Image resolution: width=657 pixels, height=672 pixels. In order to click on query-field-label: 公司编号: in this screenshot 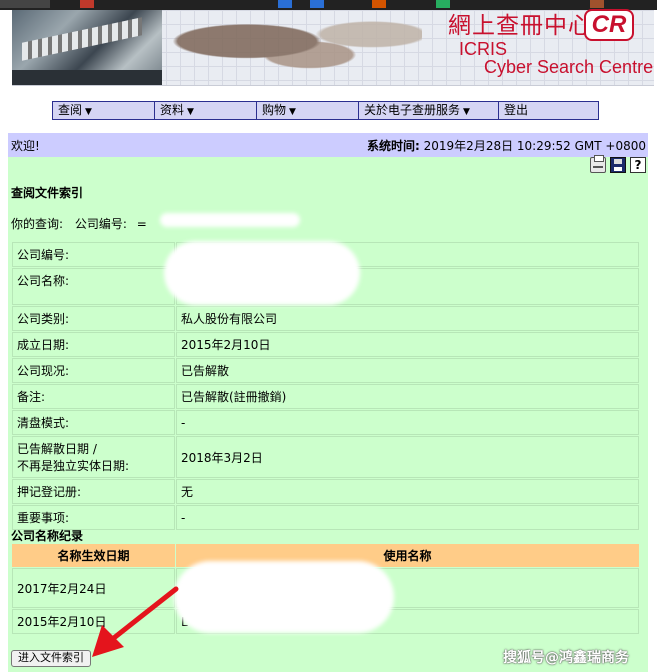, I will do `click(100, 224)`.